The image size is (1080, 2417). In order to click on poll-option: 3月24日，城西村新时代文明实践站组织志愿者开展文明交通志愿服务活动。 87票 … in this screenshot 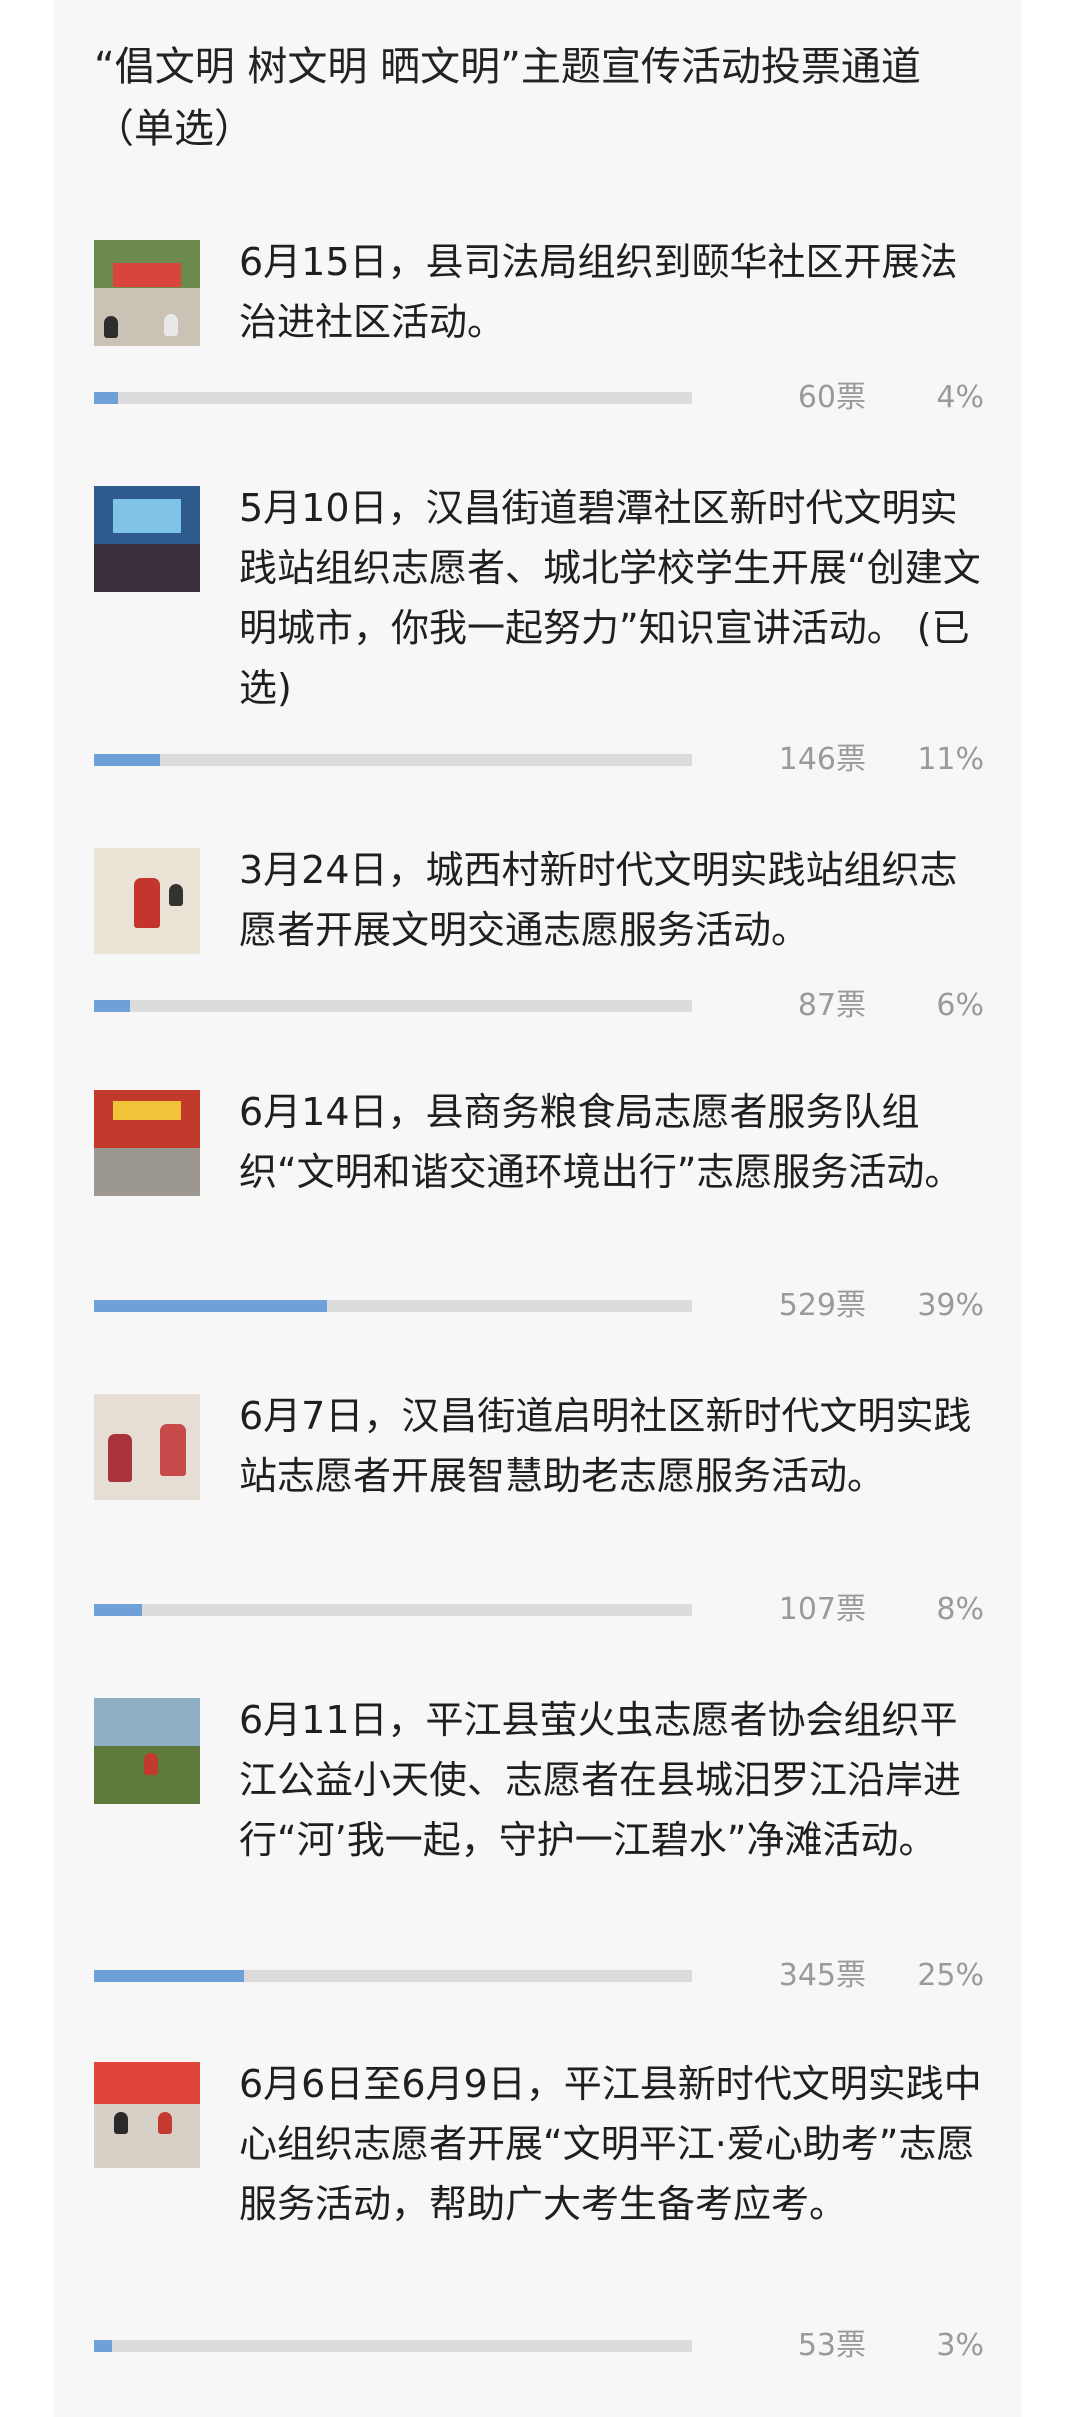, I will do `click(539, 931)`.